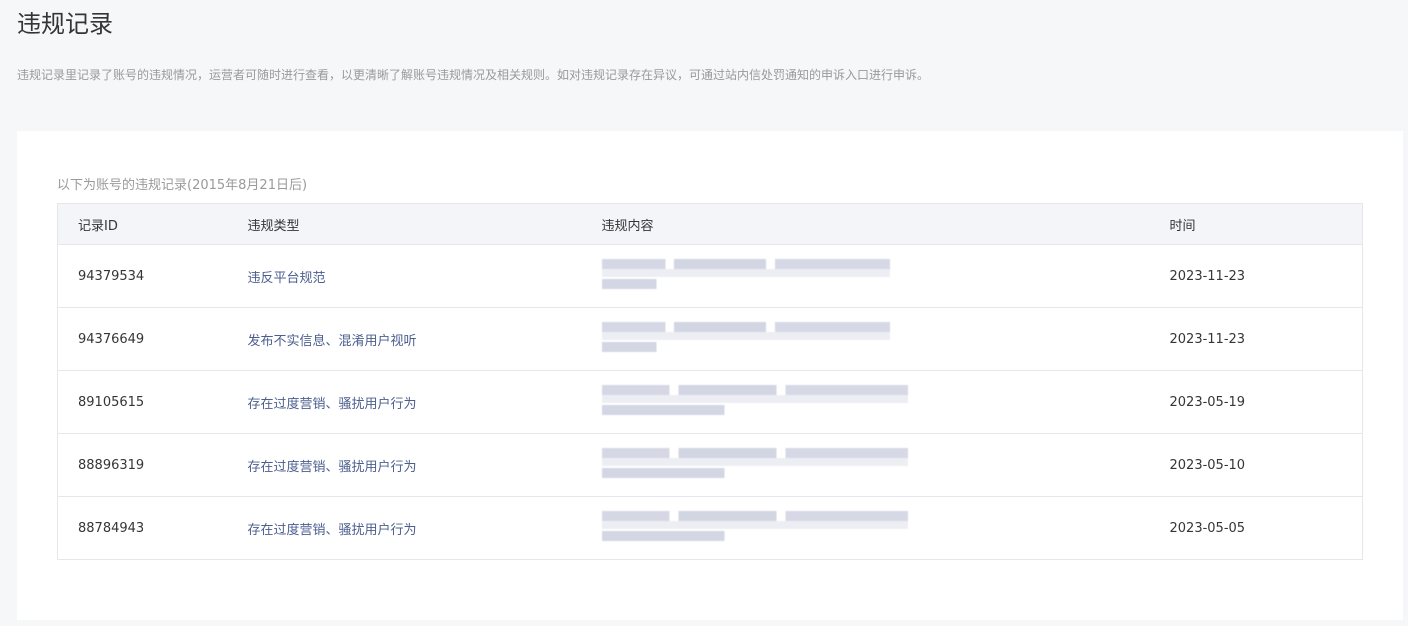 This screenshot has width=1408, height=626. What do you see at coordinates (152, 465) in the screenshot?
I see `record-id: 88896319` at bounding box center [152, 465].